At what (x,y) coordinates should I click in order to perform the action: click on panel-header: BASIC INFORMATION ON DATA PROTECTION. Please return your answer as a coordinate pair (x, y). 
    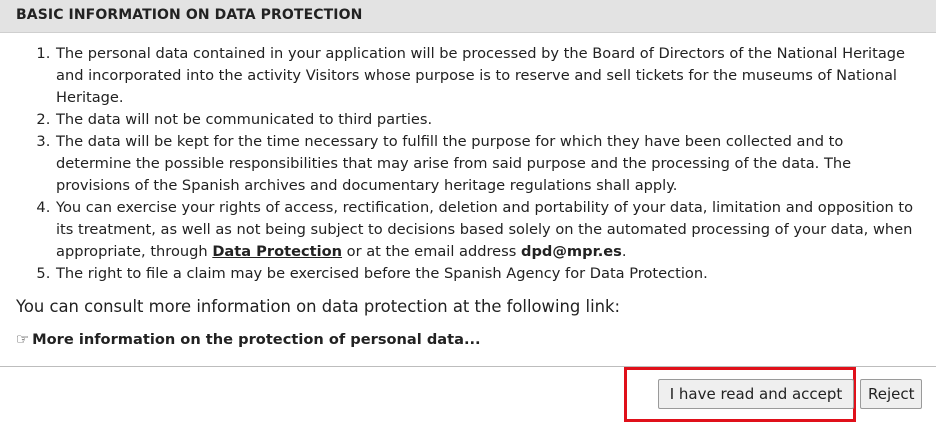
    Looking at the image, I should click on (468, 16).